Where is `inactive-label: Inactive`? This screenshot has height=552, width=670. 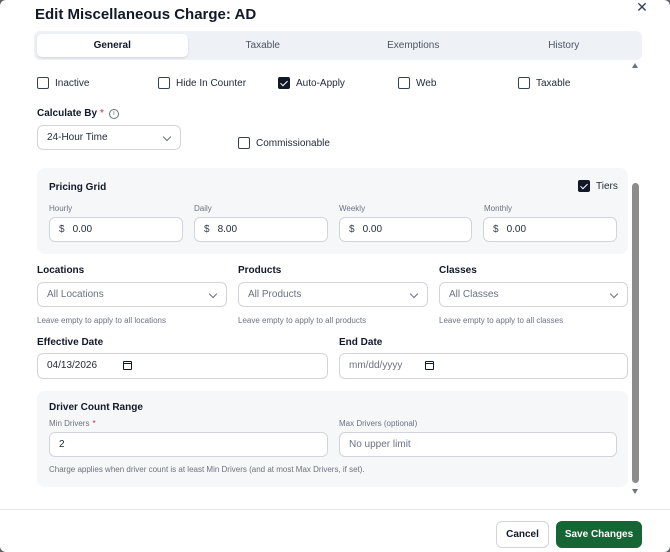
inactive-label: Inactive is located at coordinates (72, 83).